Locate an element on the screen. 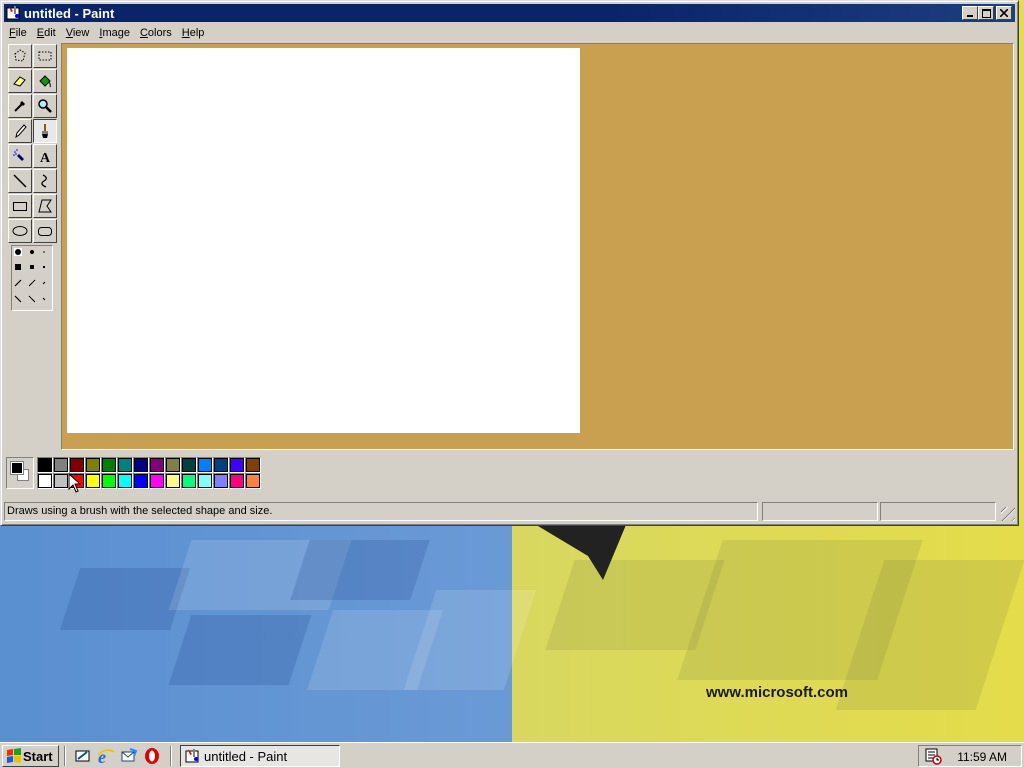 Image resolution: width=1024 pixels, height=768 pixels. eyedropper-icon is located at coordinates (19, 106).